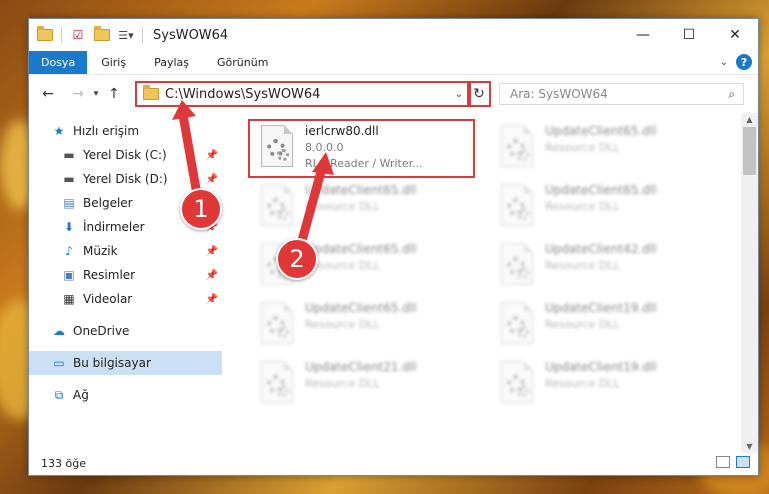 This screenshot has height=494, width=769. I want to click on properties-icon: ☑, so click(78, 35).